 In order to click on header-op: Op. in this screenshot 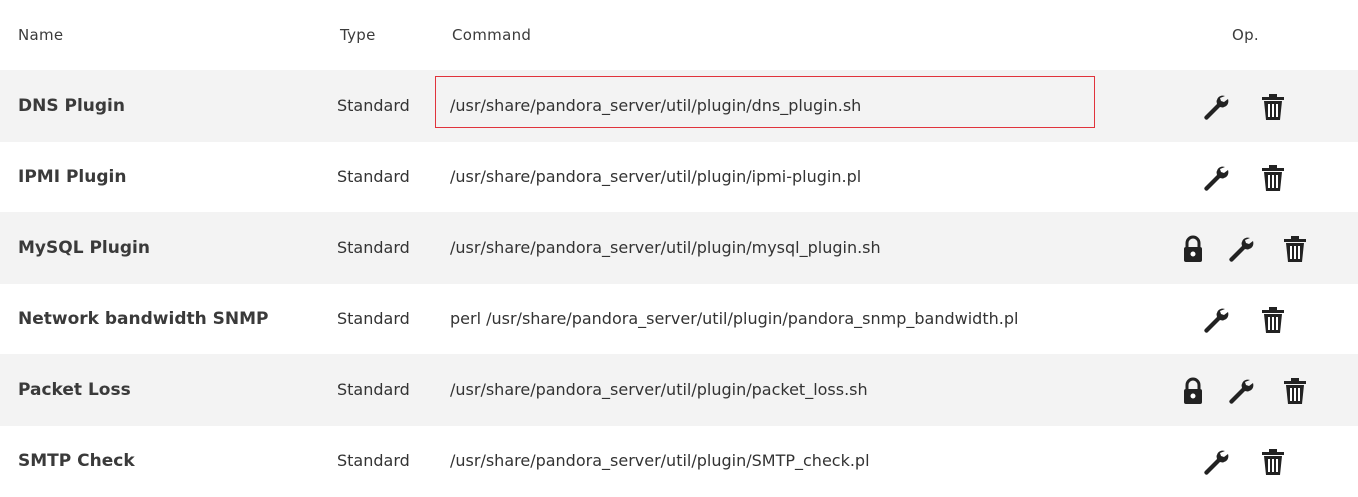, I will do `click(1245, 35)`.